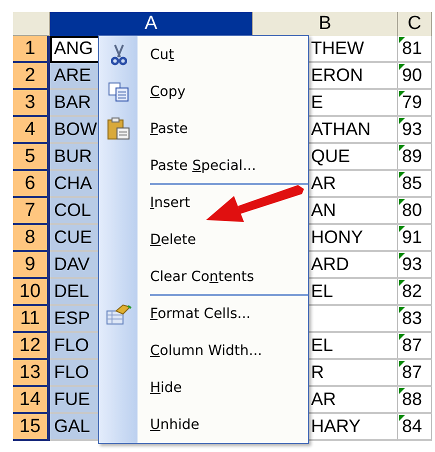  I want to click on select-all-button, so click(31, 24).